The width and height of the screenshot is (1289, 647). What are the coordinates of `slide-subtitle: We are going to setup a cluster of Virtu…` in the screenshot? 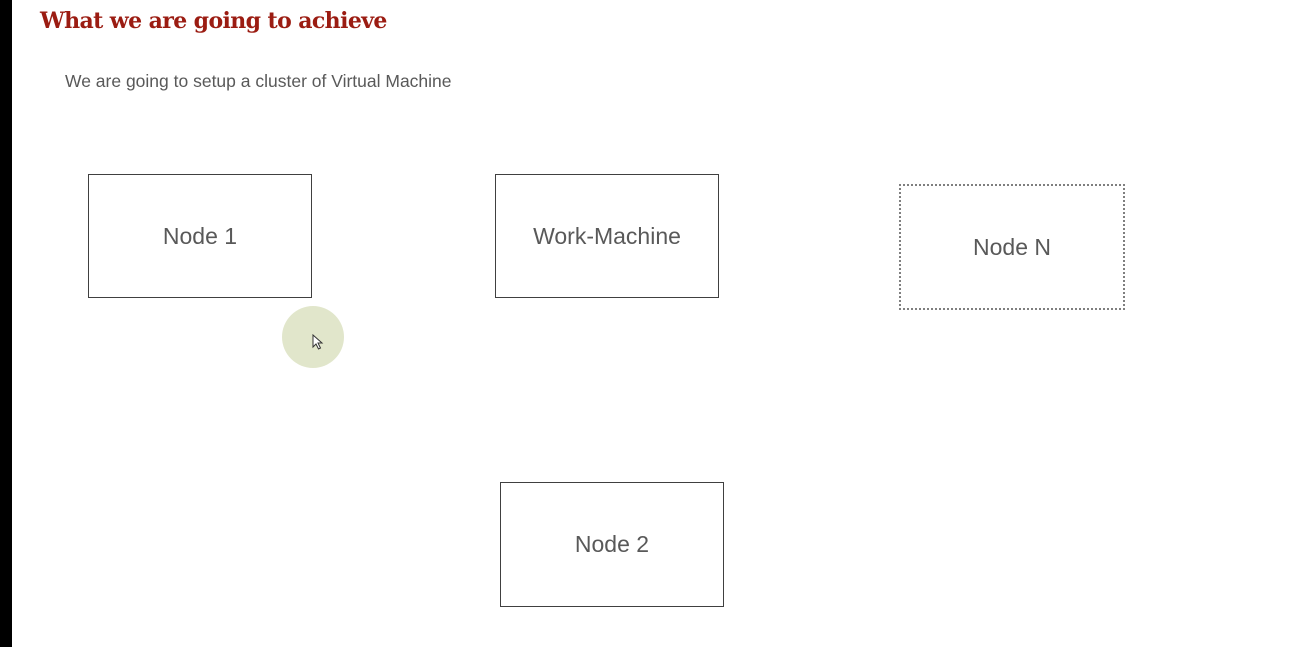 It's located at (258, 81).